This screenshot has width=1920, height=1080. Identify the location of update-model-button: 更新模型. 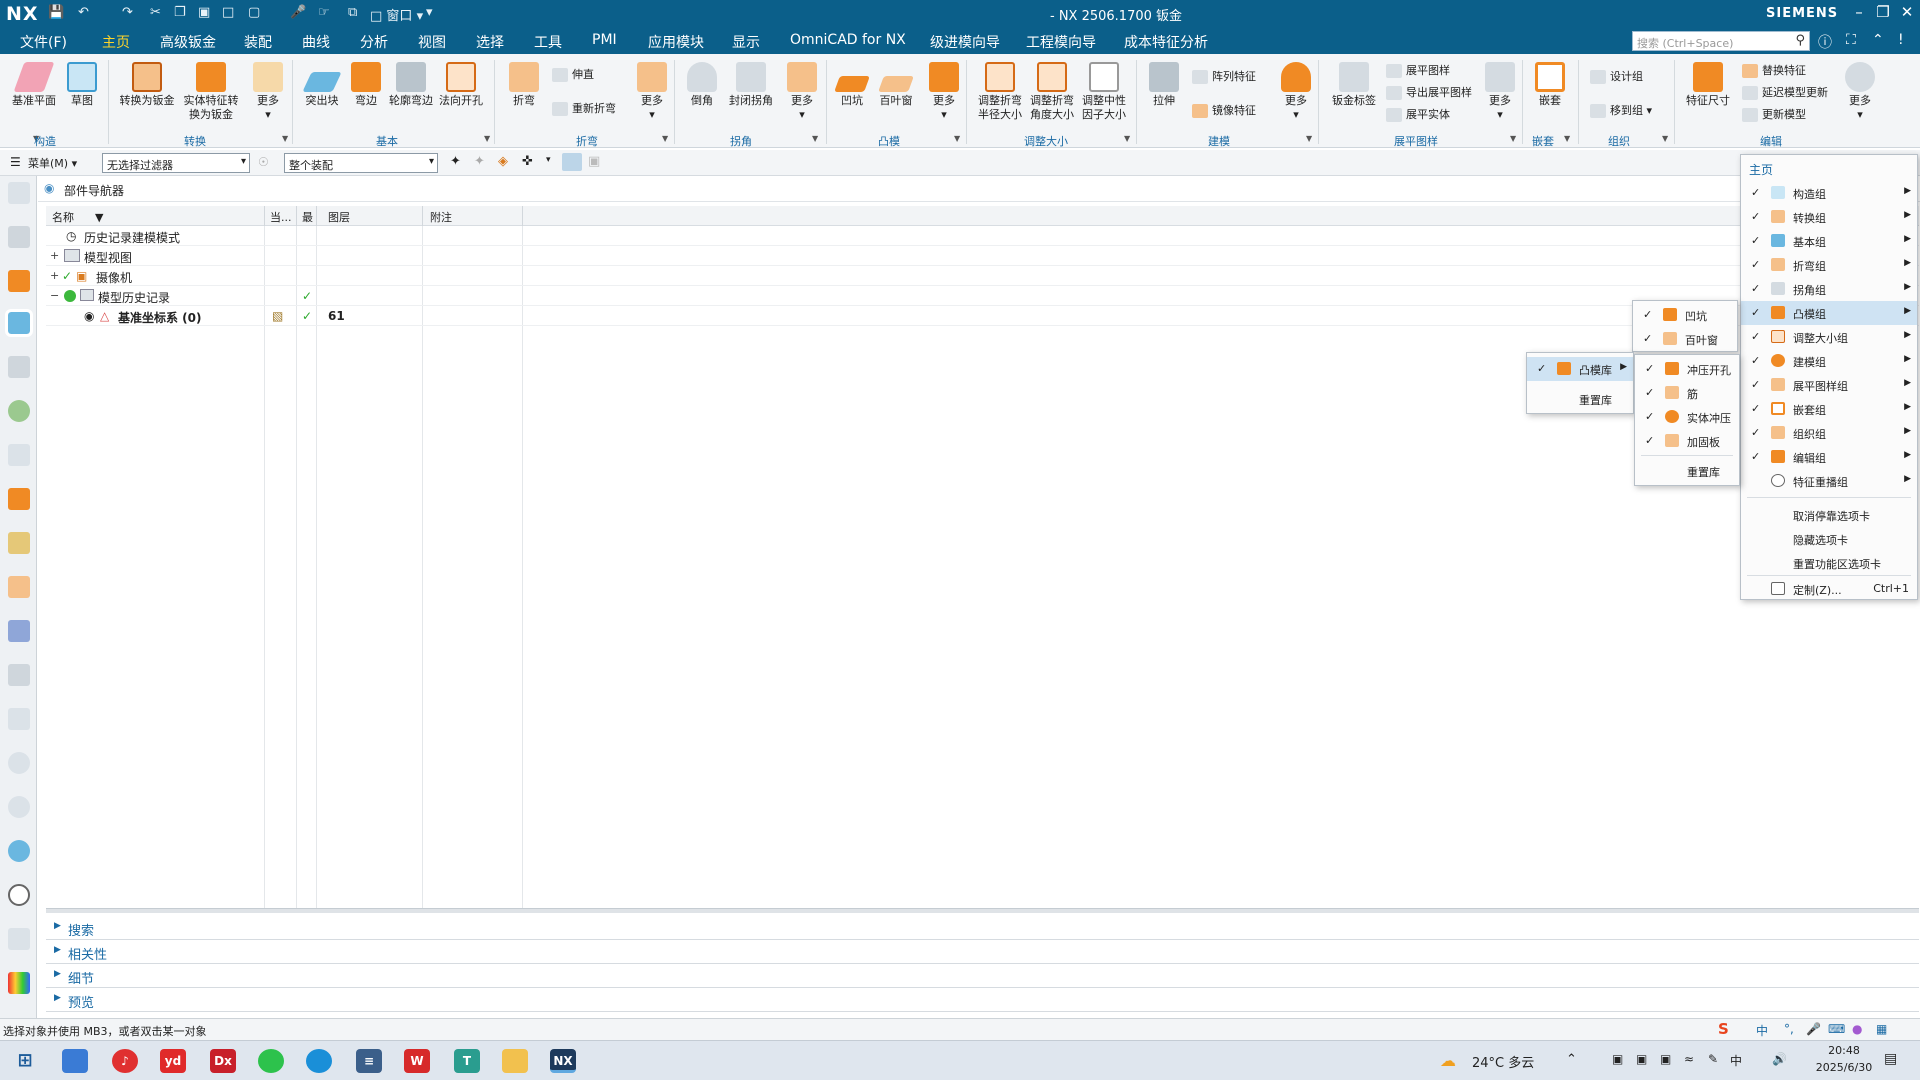
(1774, 114).